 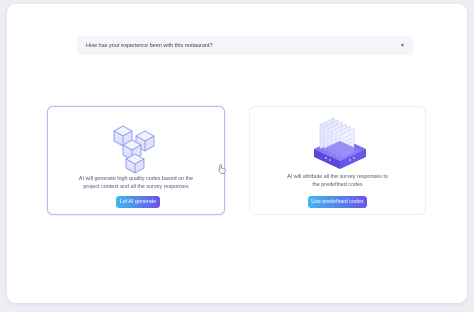 What do you see at coordinates (337, 202) in the screenshot?
I see `use-predefined-codes-button: Use predefined codes` at bounding box center [337, 202].